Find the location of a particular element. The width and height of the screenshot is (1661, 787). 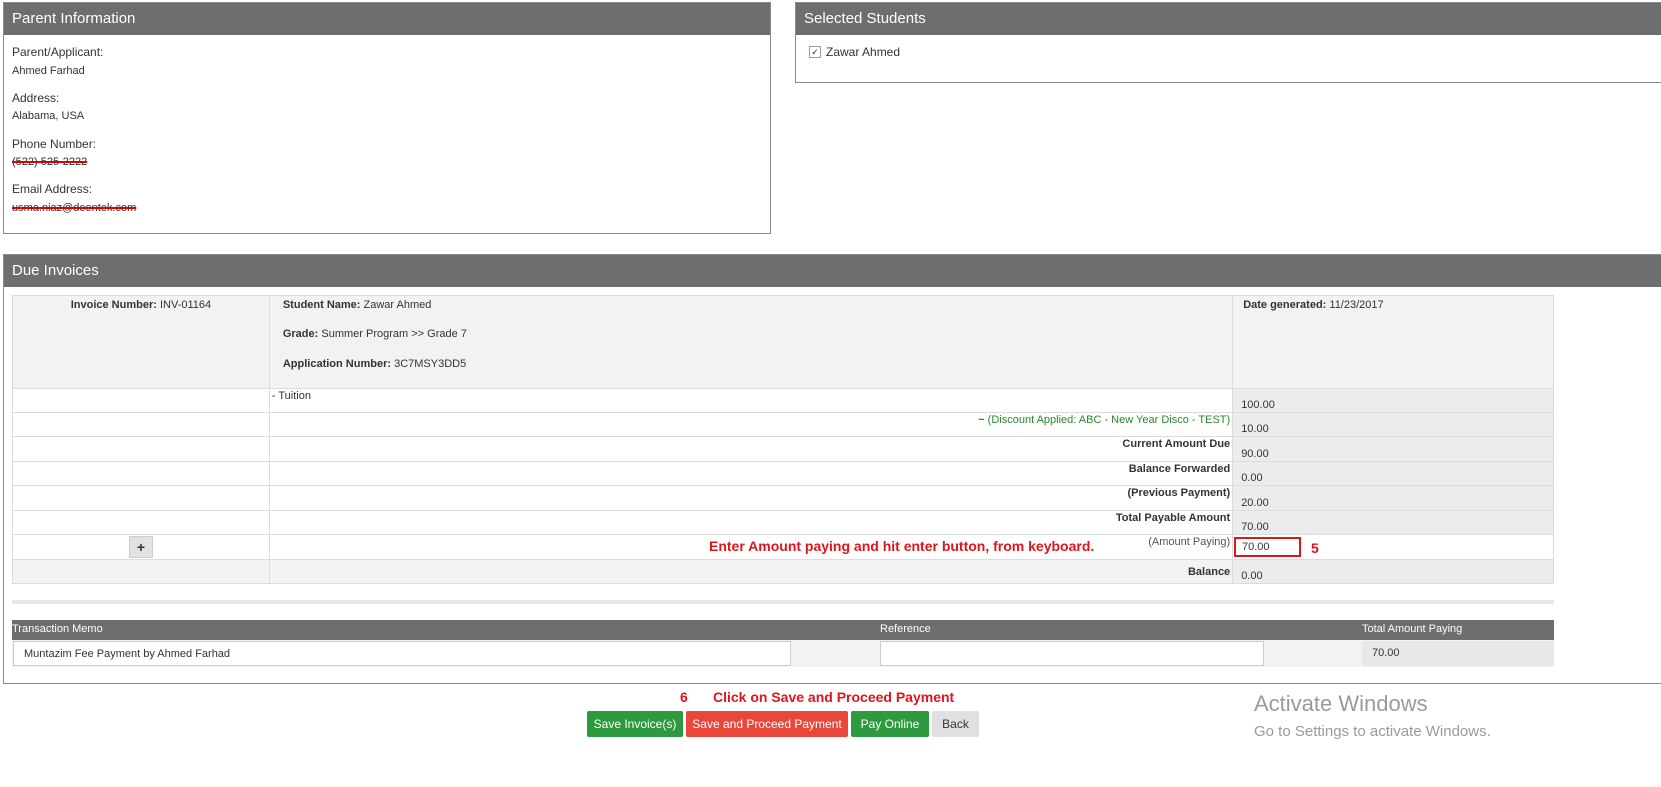

transaction-header-bar is located at coordinates (783, 630).